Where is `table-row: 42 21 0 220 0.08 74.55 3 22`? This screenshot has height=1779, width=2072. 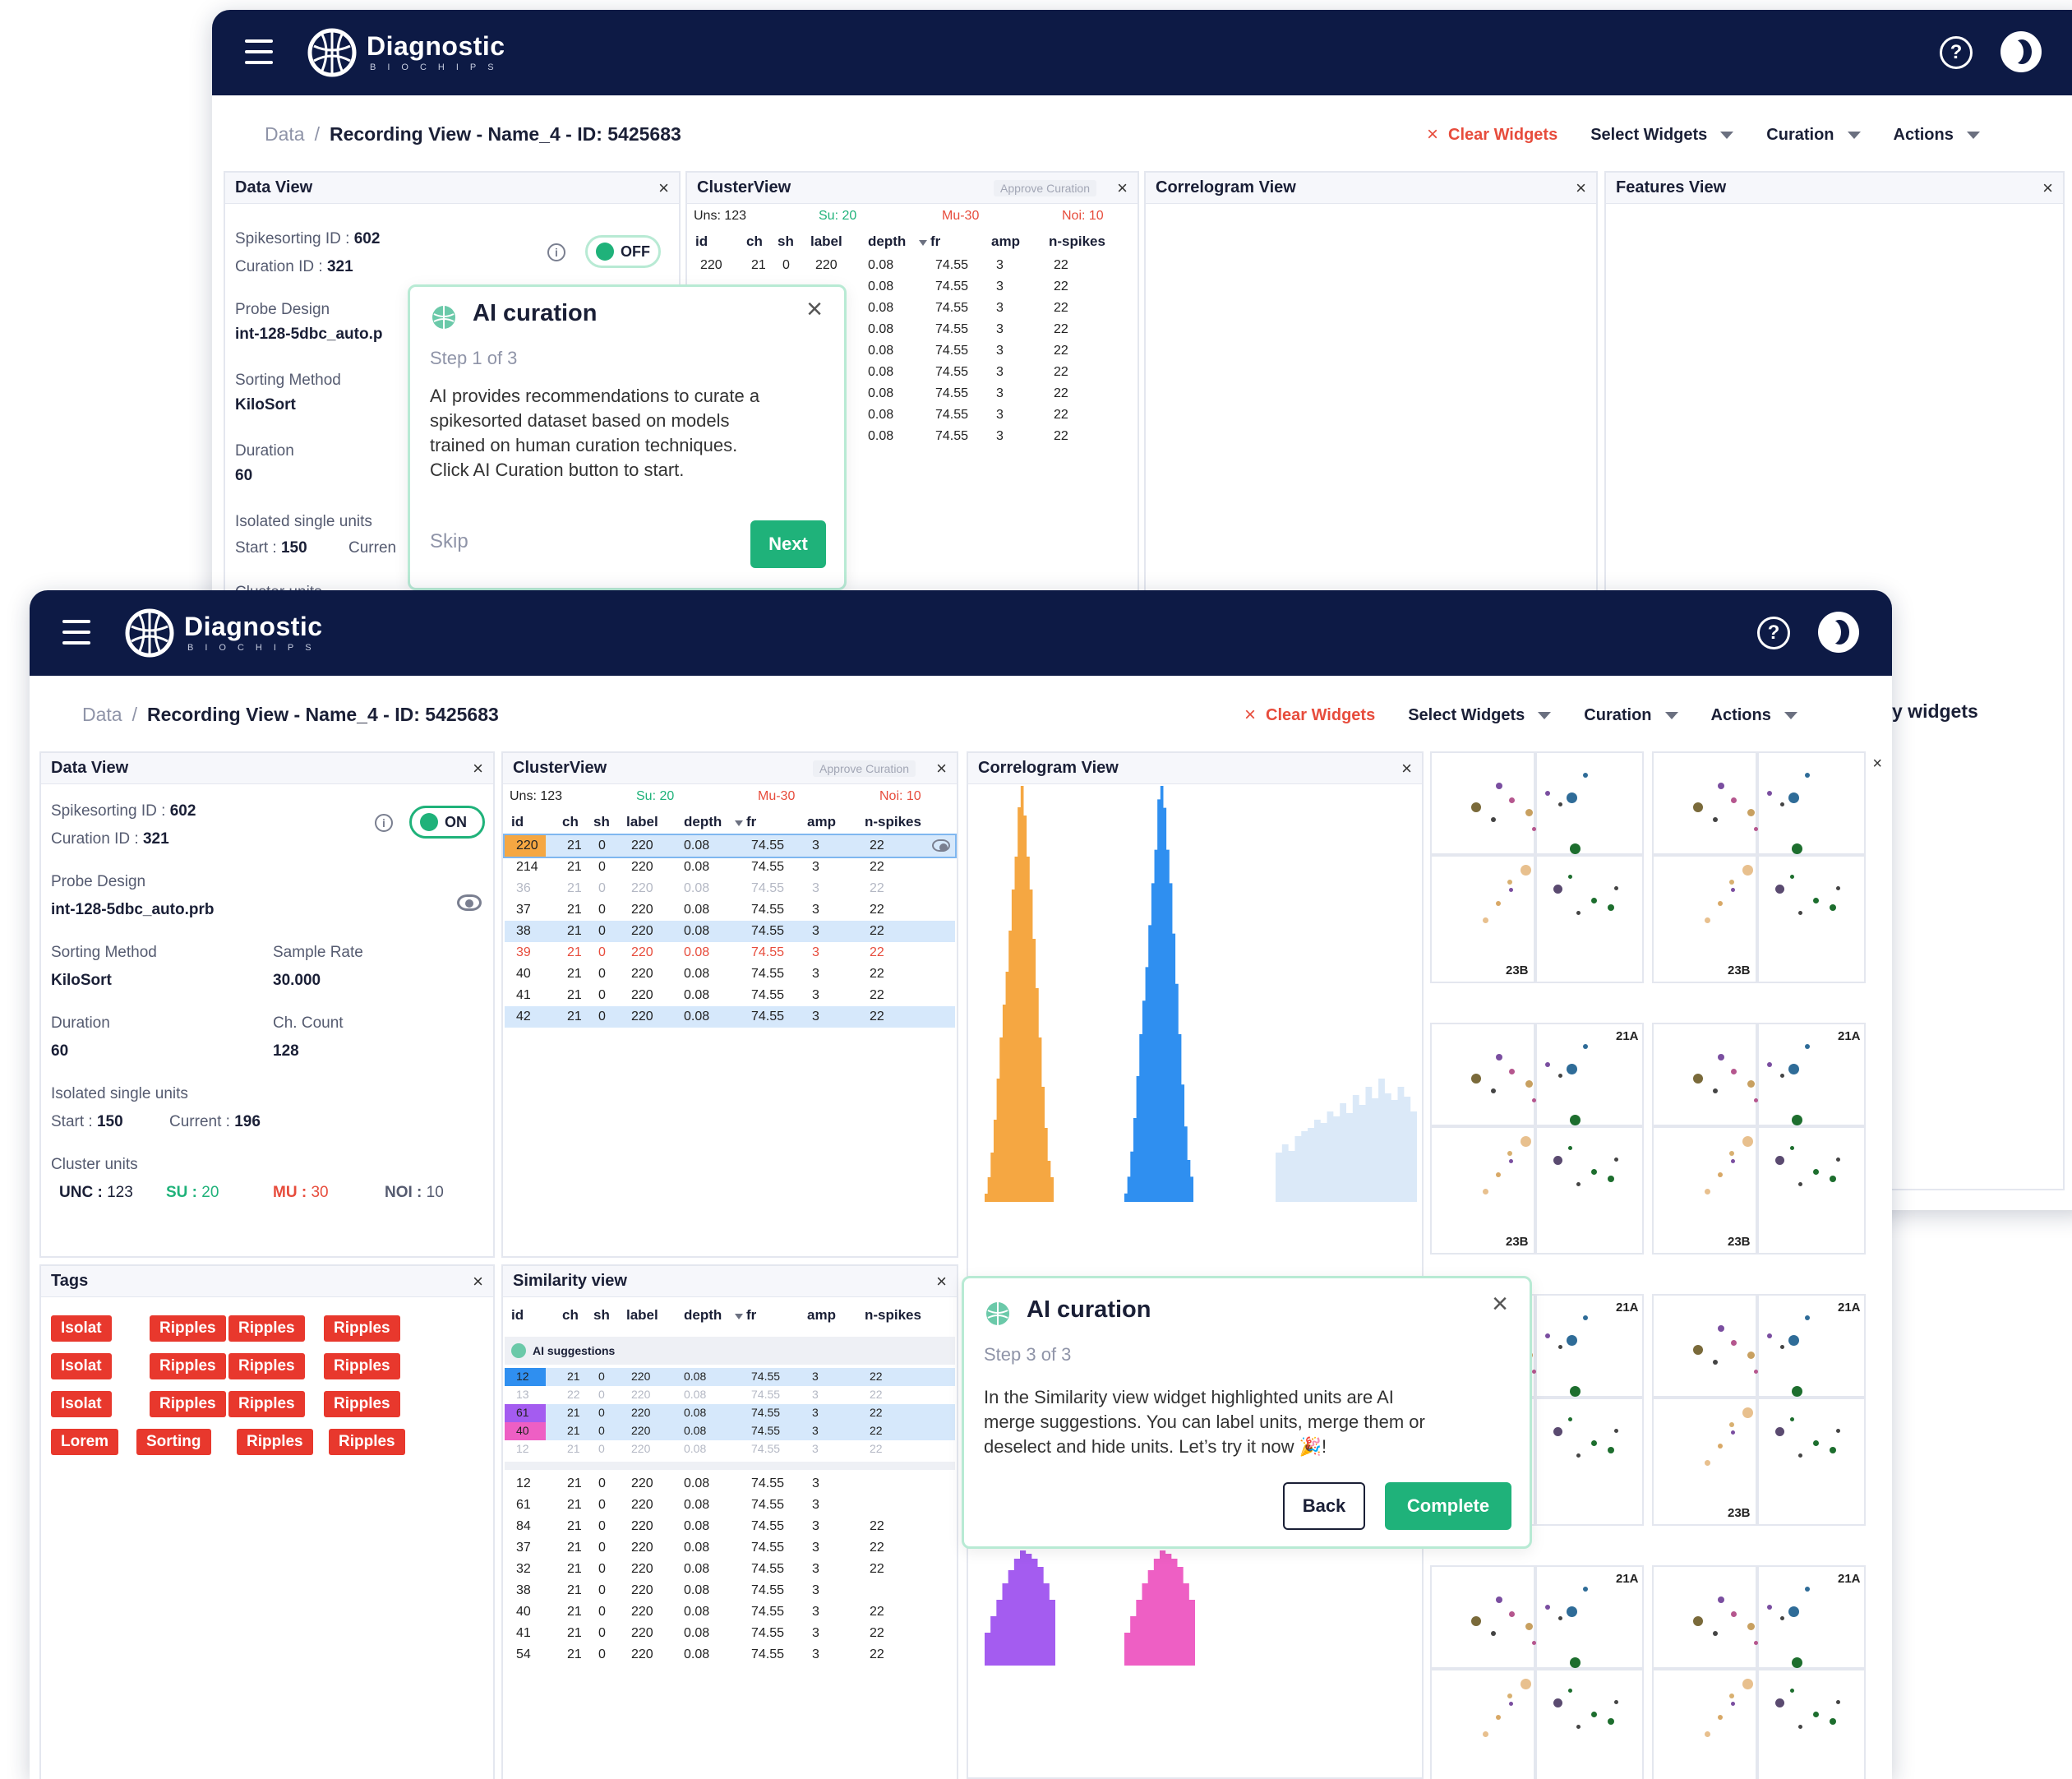
table-row: 42 21 0 220 0.08 74.55 3 22 is located at coordinates (730, 1017).